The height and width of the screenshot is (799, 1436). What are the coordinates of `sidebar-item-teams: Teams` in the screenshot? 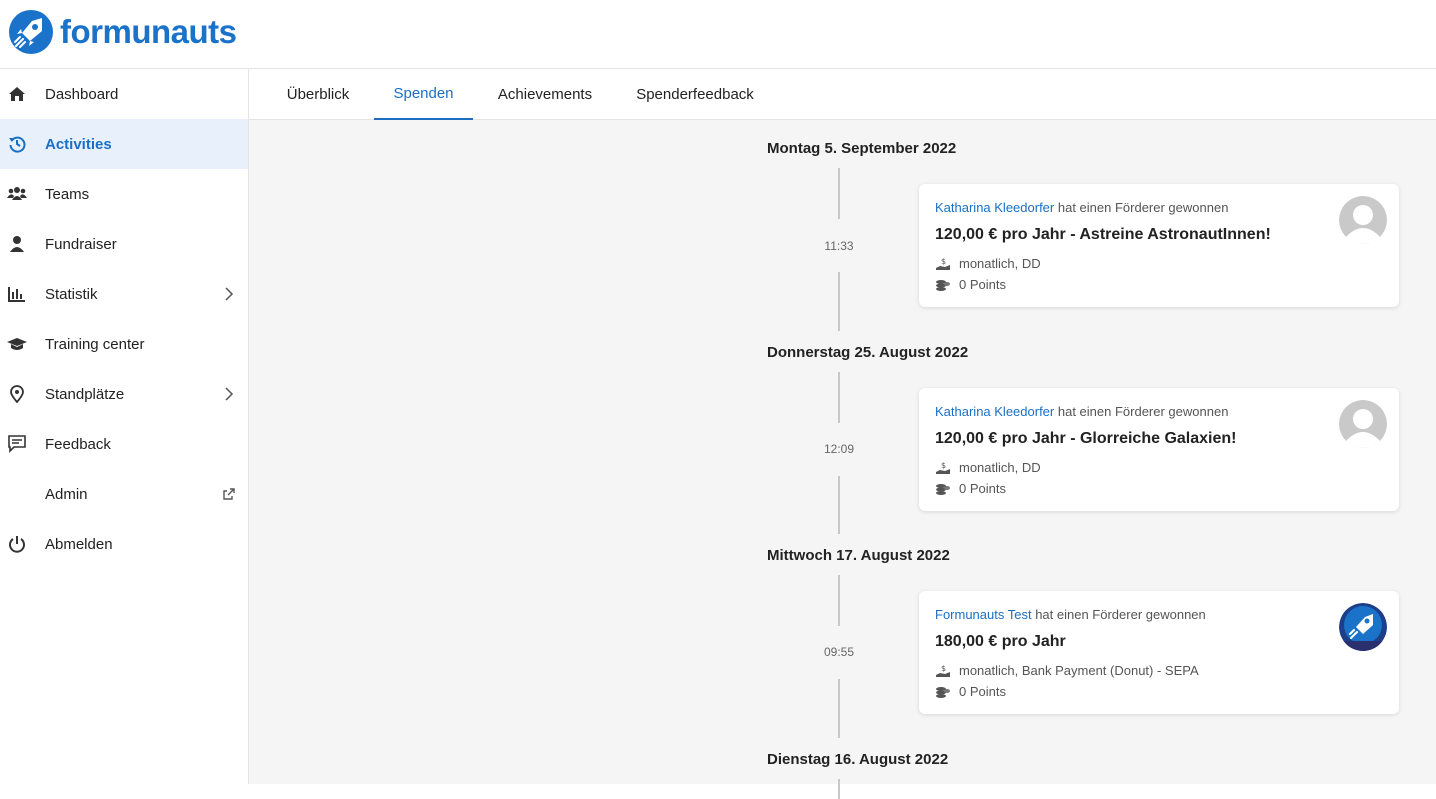 It's located at (124, 194).